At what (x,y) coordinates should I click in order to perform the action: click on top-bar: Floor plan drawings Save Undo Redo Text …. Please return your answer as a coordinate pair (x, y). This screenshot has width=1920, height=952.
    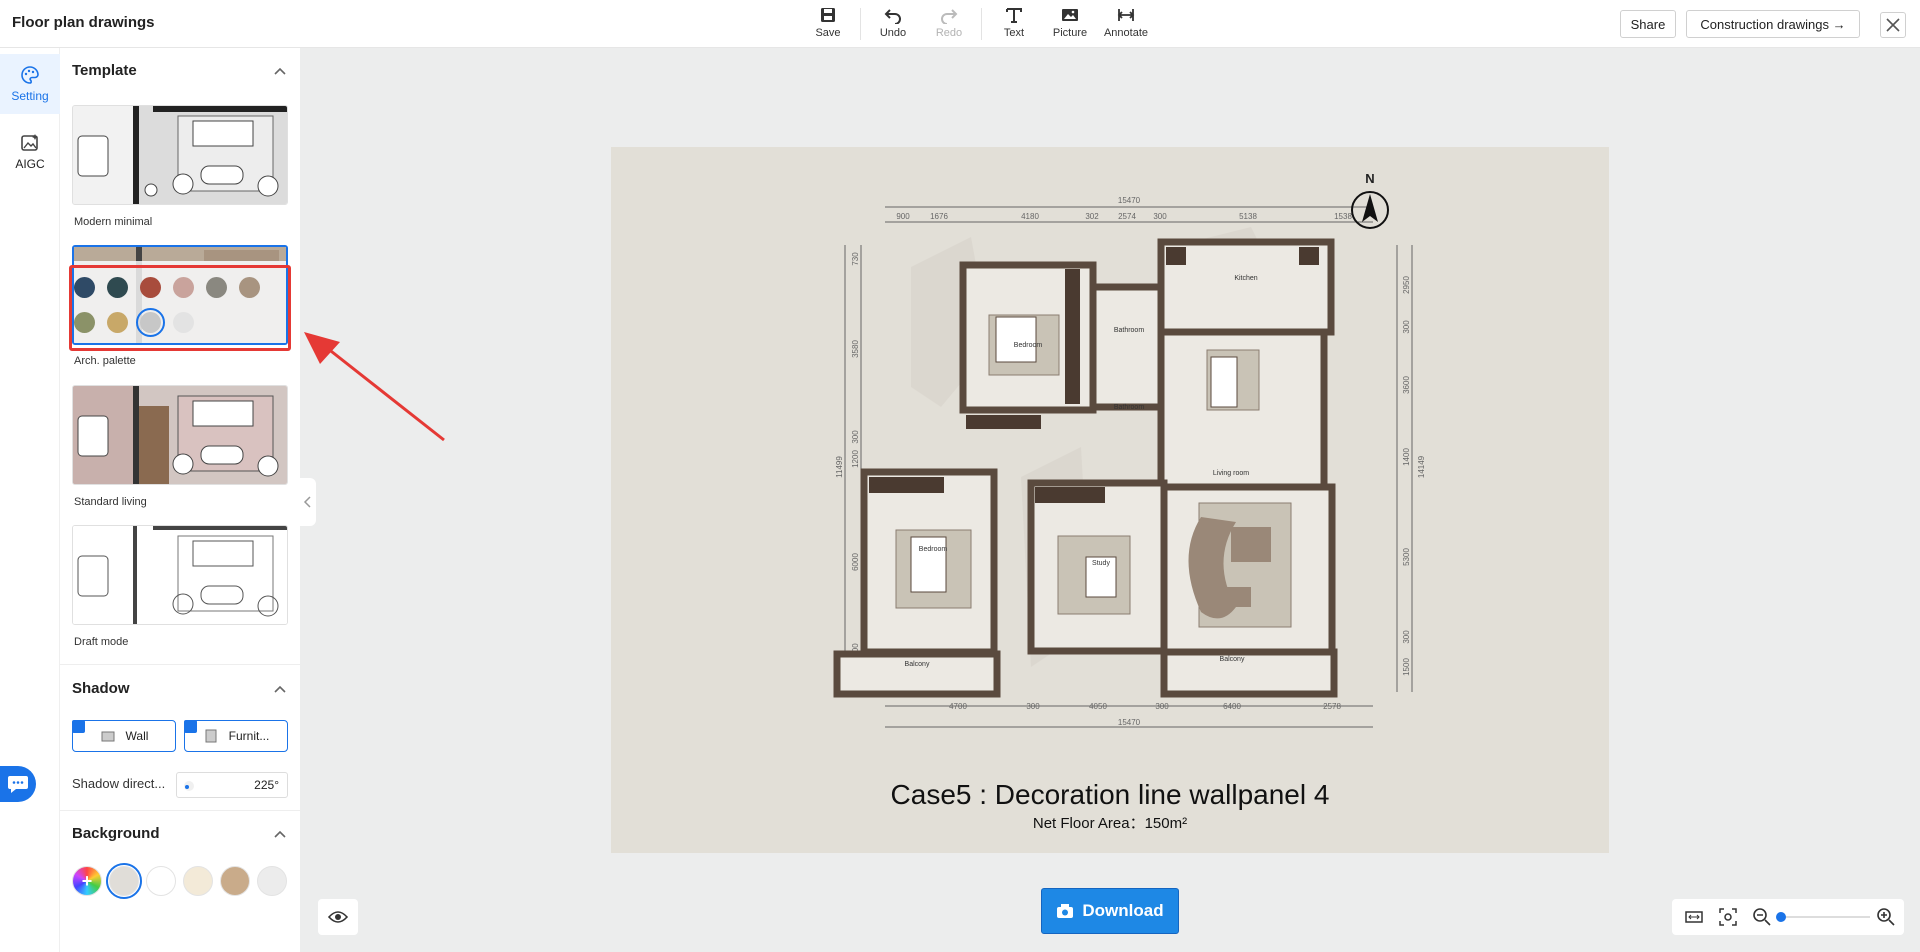
    Looking at the image, I should click on (960, 24).